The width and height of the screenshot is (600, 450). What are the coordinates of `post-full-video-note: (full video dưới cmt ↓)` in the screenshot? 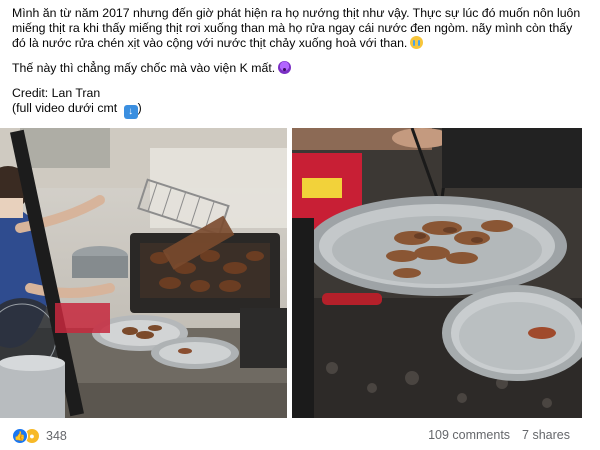 It's located at (77, 110).